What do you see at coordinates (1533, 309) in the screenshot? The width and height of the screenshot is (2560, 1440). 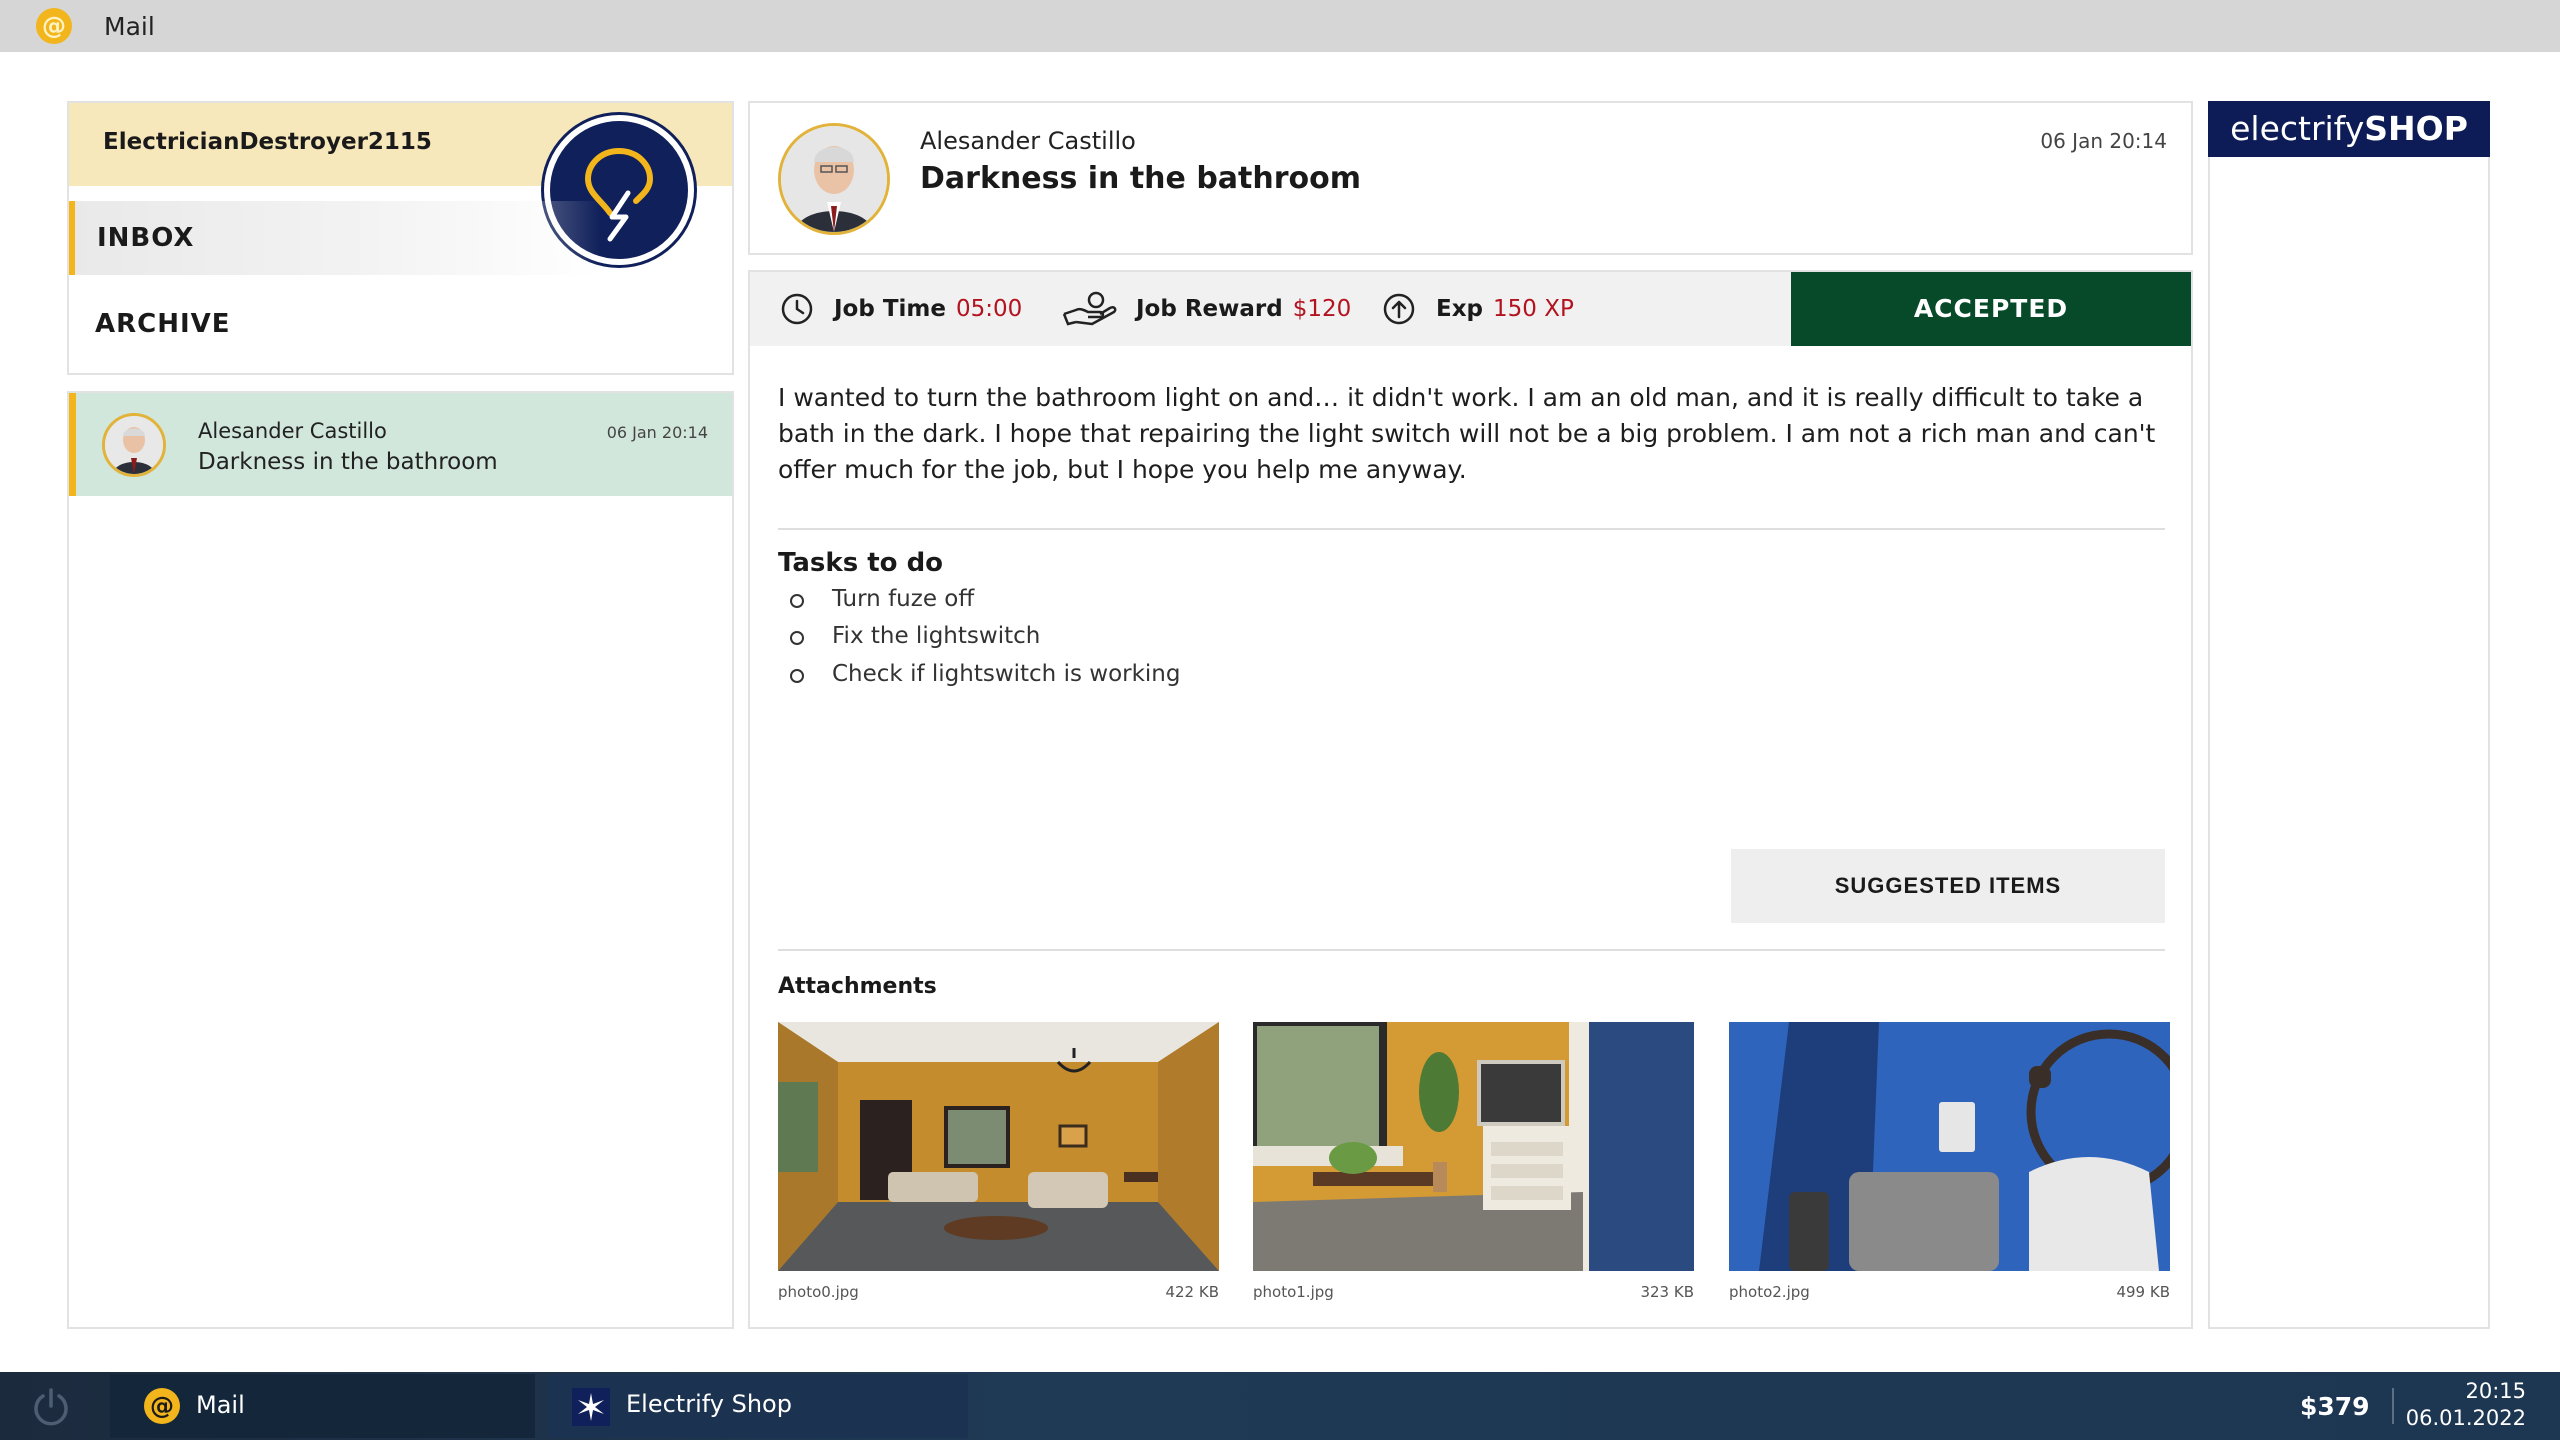 I see `exp-value: 150 XP` at bounding box center [1533, 309].